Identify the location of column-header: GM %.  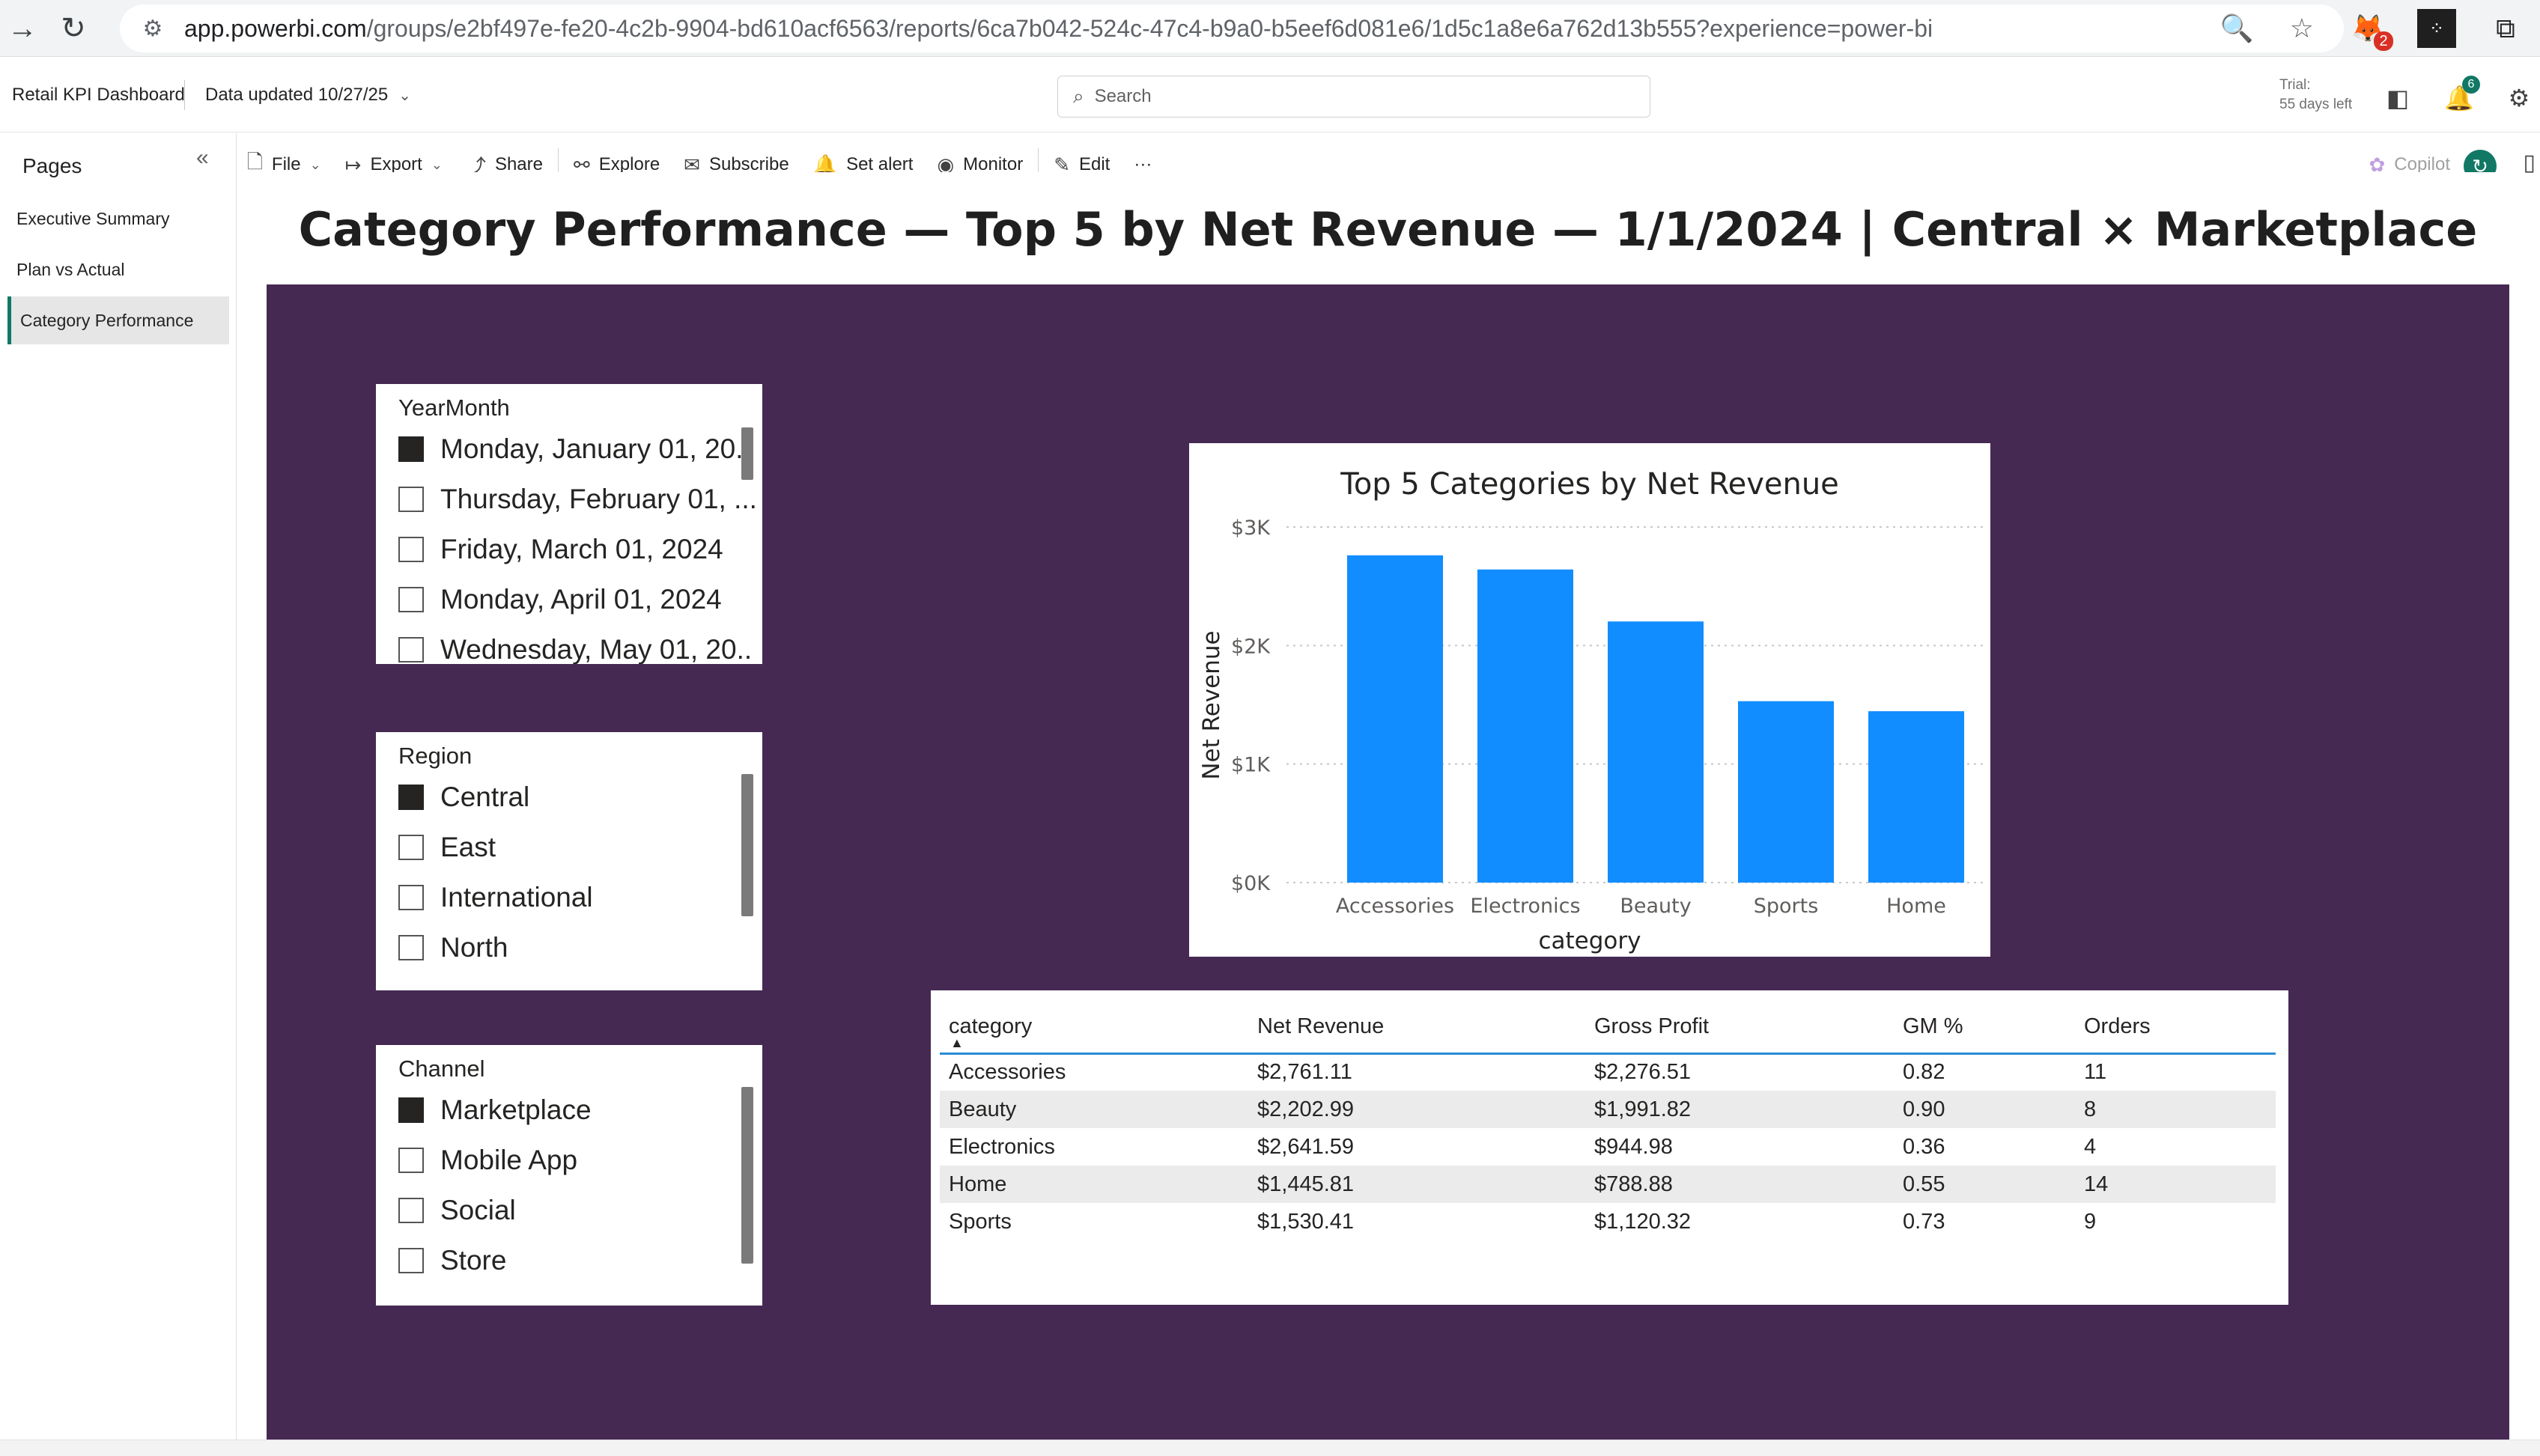
(1984, 1028).